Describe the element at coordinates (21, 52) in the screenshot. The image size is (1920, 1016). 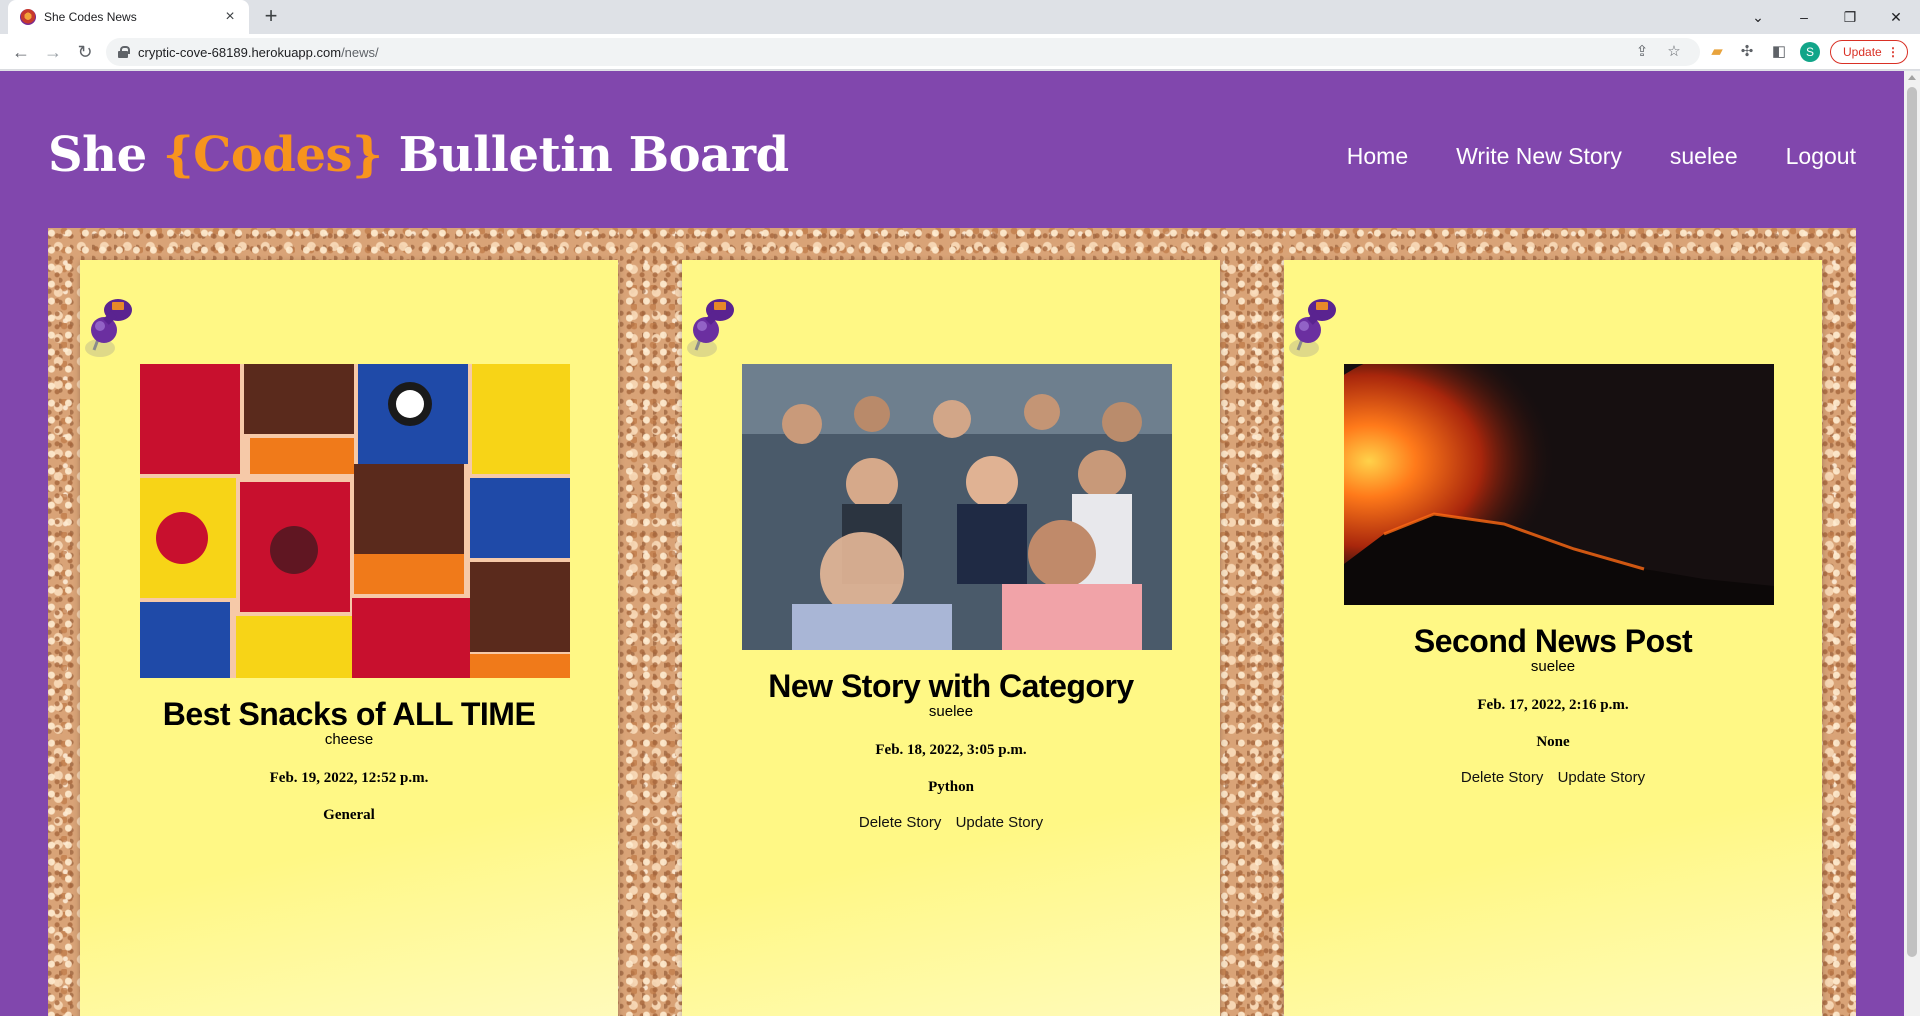
I see `back-icon: ←` at that location.